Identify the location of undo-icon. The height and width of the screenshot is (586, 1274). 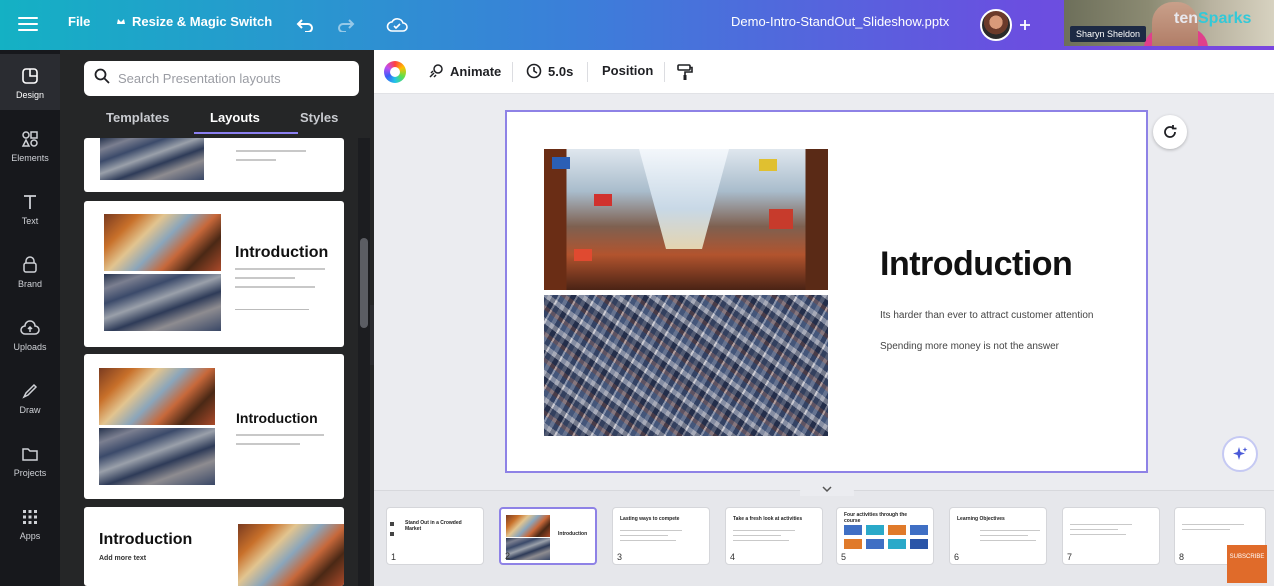
(305, 25).